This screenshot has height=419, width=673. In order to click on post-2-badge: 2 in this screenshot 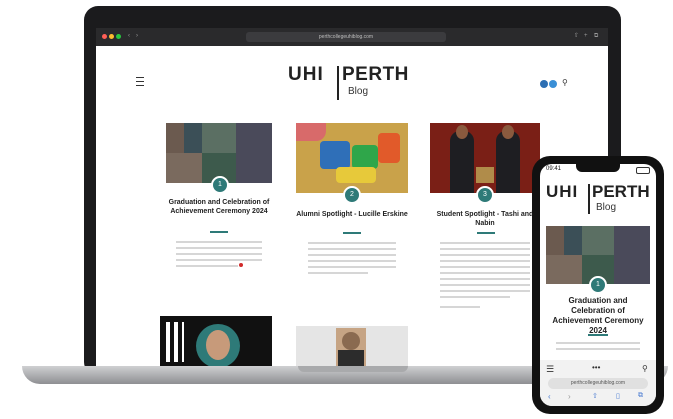, I will do `click(352, 195)`.